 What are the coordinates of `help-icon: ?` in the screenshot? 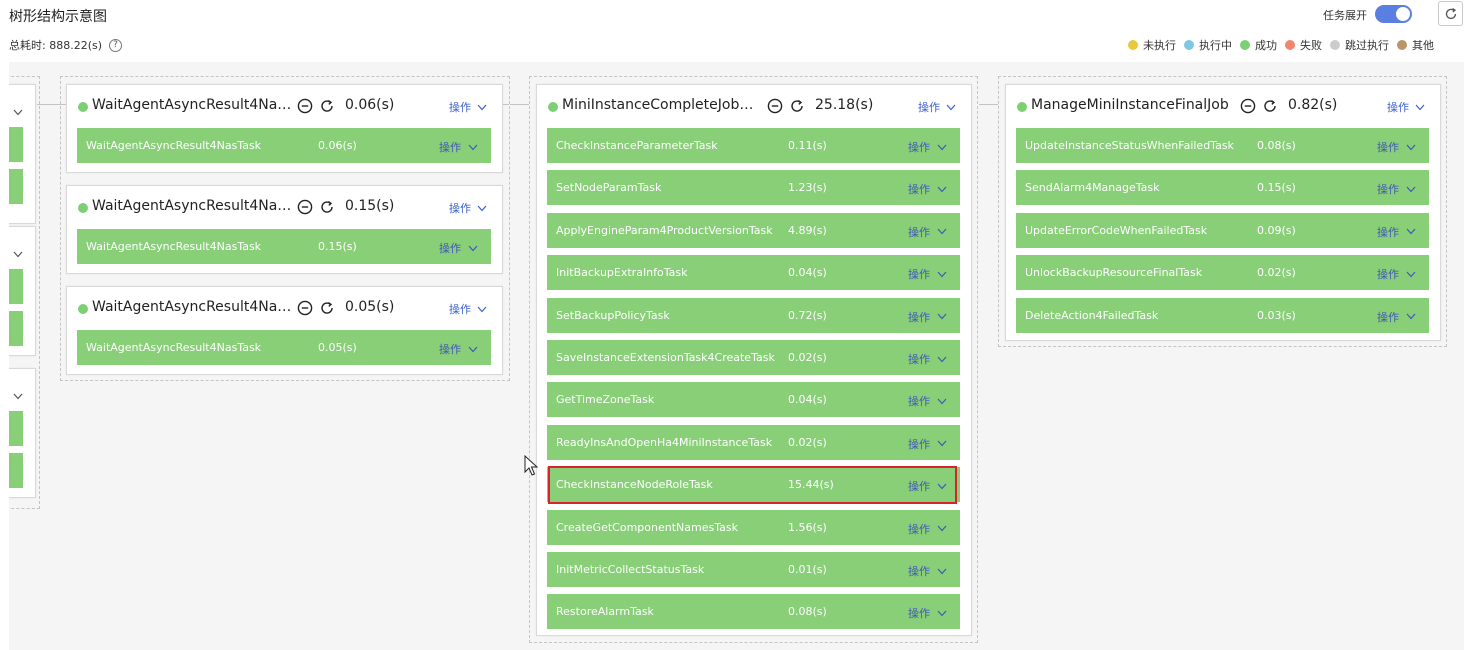 It's located at (116, 45).